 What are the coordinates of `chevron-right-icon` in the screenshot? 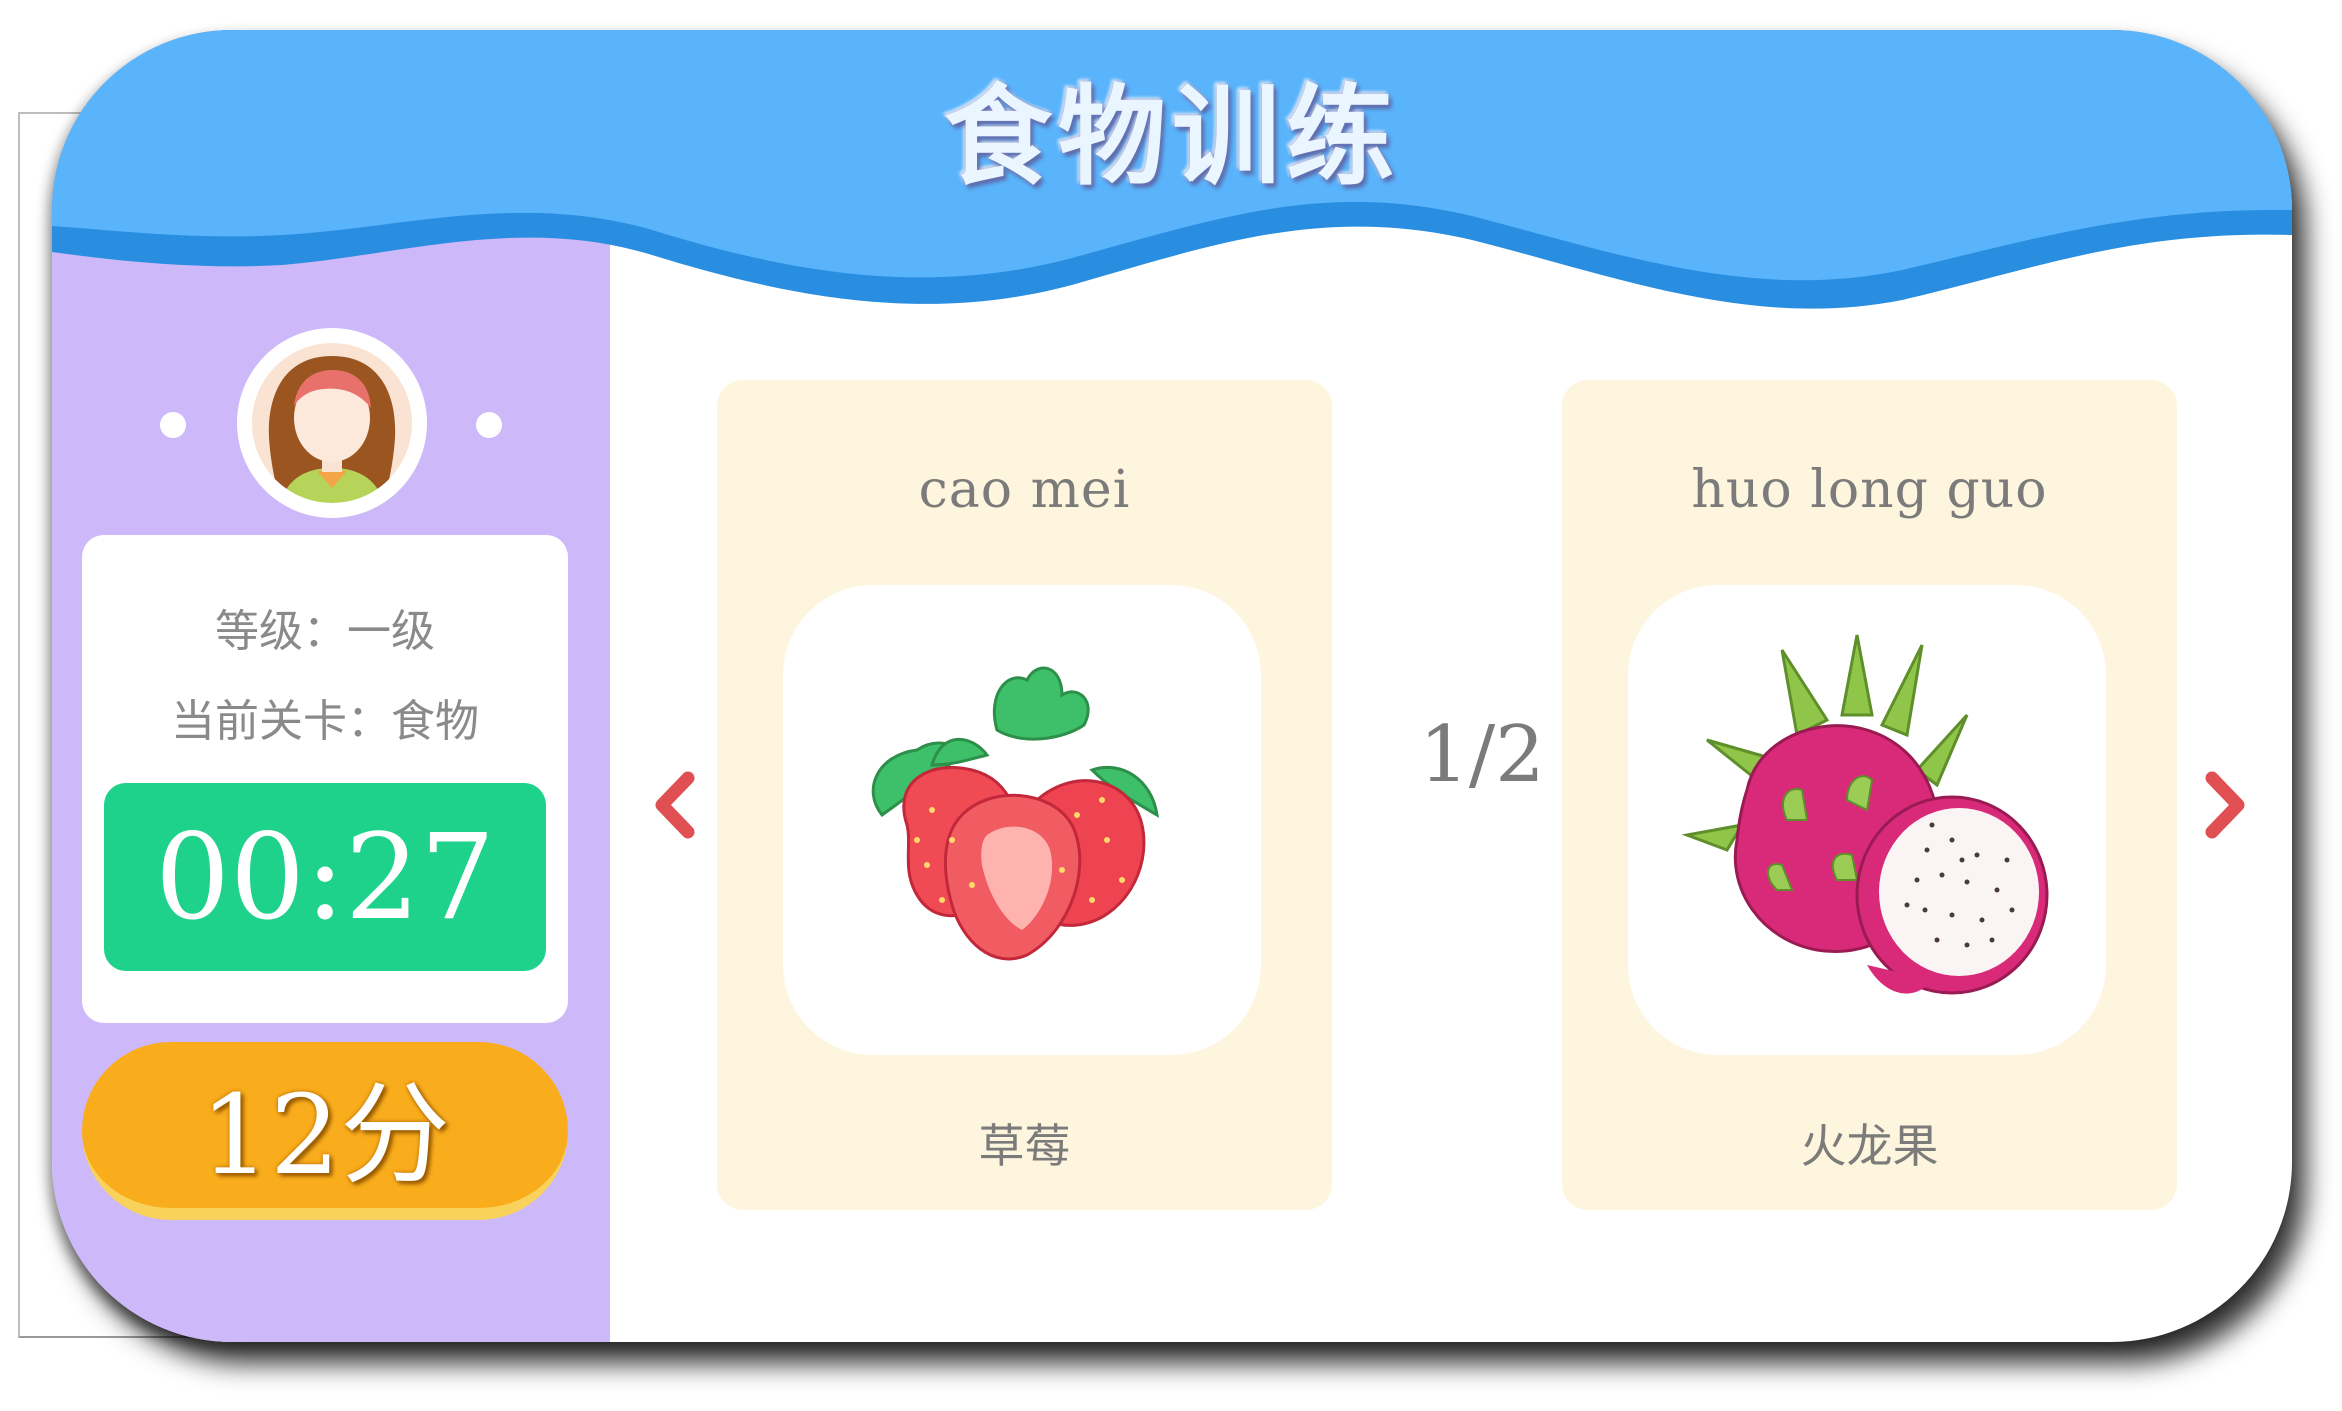 It's located at (2225, 805).